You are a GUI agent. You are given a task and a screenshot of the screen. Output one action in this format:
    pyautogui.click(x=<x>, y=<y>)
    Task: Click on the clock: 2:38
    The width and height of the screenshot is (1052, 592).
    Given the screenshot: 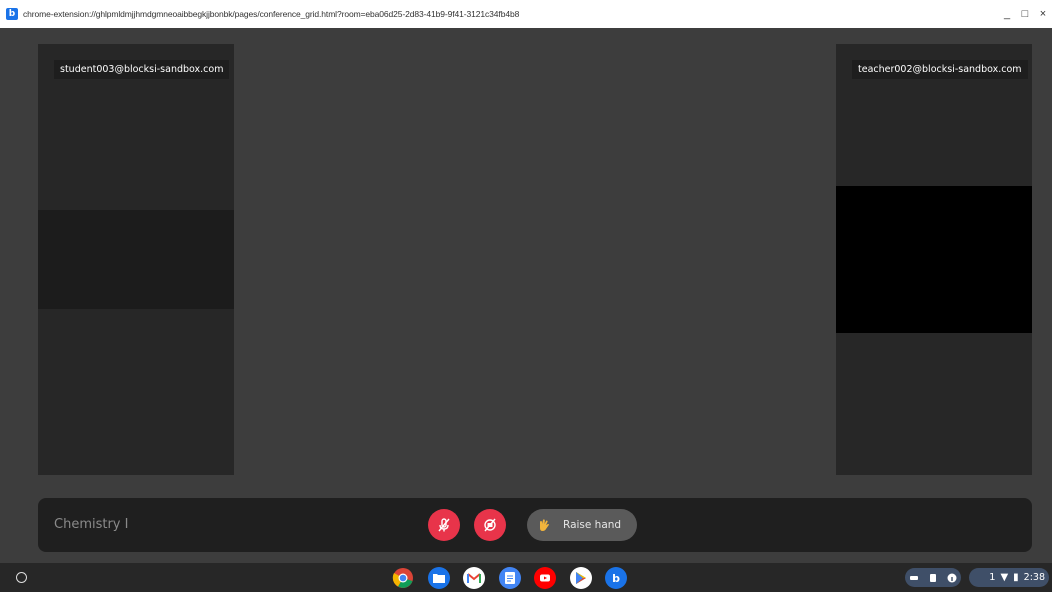 What is the action you would take?
    pyautogui.click(x=1034, y=577)
    